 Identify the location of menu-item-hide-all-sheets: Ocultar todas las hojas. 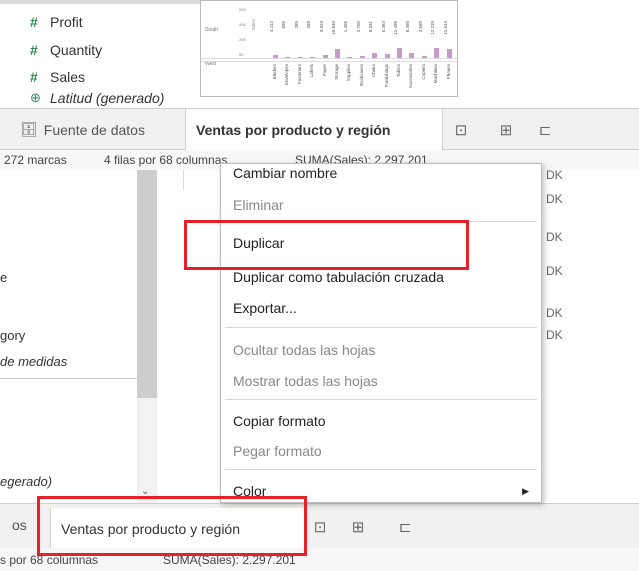
(304, 350).